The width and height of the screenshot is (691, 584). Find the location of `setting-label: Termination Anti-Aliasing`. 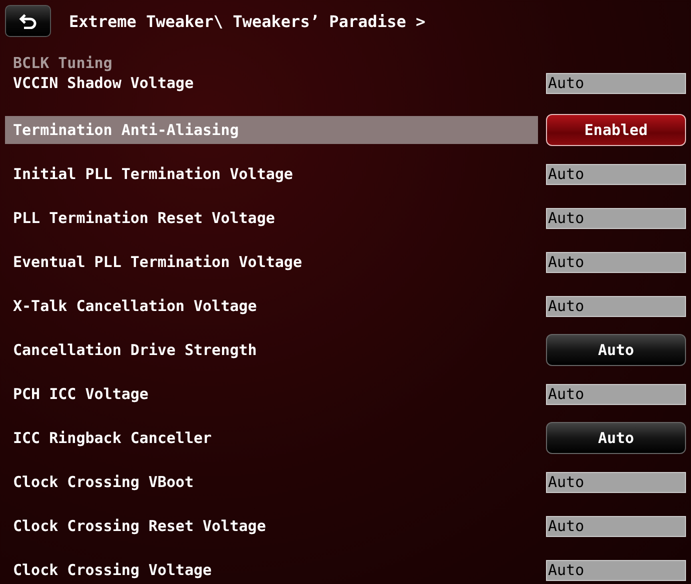

setting-label: Termination Anti-Aliasing is located at coordinates (271, 130).